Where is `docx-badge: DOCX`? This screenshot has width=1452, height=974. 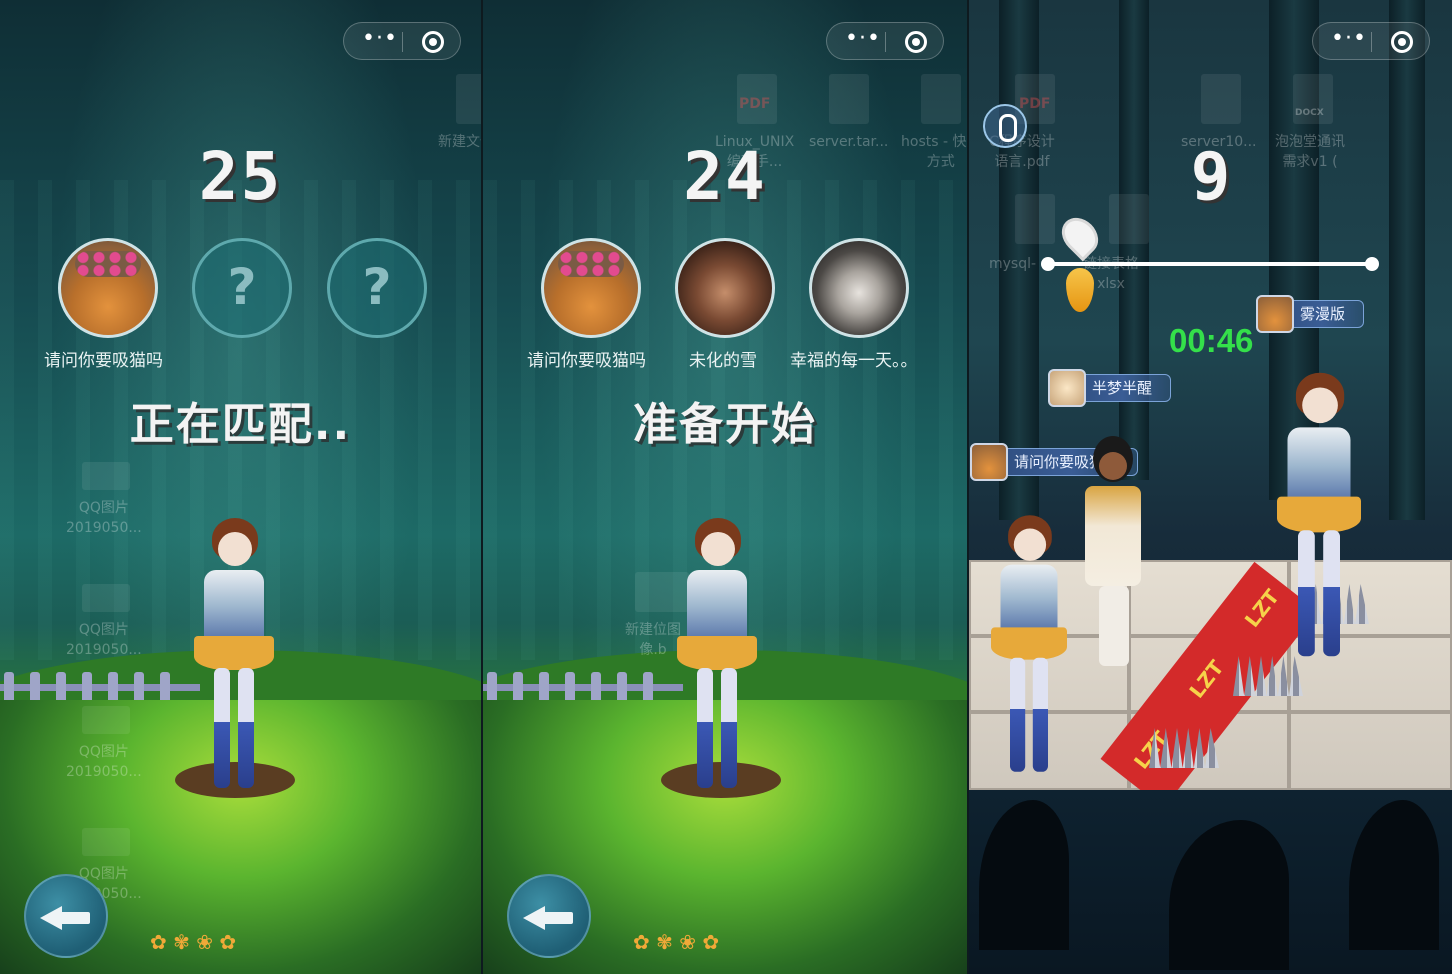
docx-badge: DOCX is located at coordinates (1309, 113).